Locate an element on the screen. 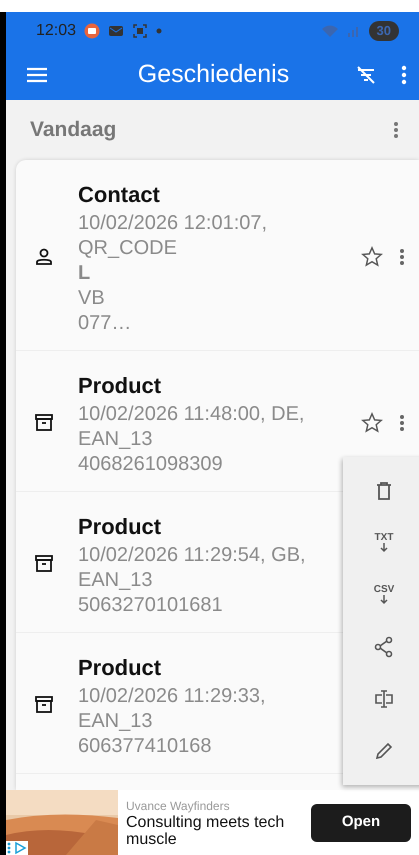 The width and height of the screenshot is (419, 855). item-detail: 606377410168 is located at coordinates (145, 746).